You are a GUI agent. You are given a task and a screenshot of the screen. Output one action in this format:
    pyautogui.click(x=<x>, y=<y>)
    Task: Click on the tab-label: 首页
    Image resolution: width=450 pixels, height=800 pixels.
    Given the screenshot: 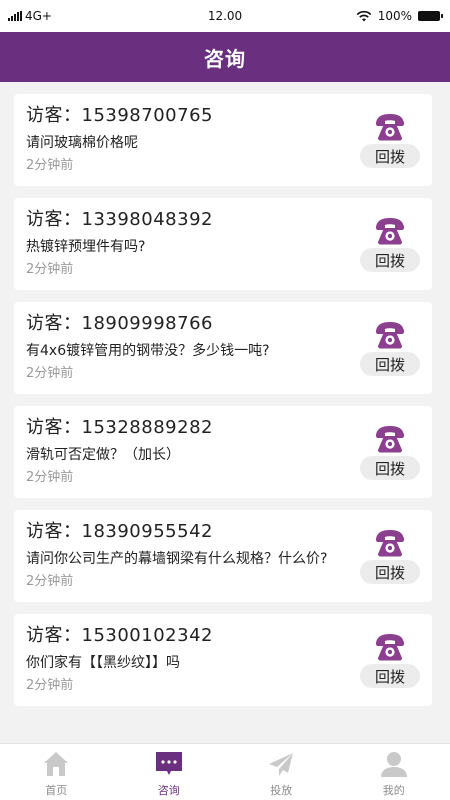 What is the action you would take?
    pyautogui.click(x=56, y=790)
    